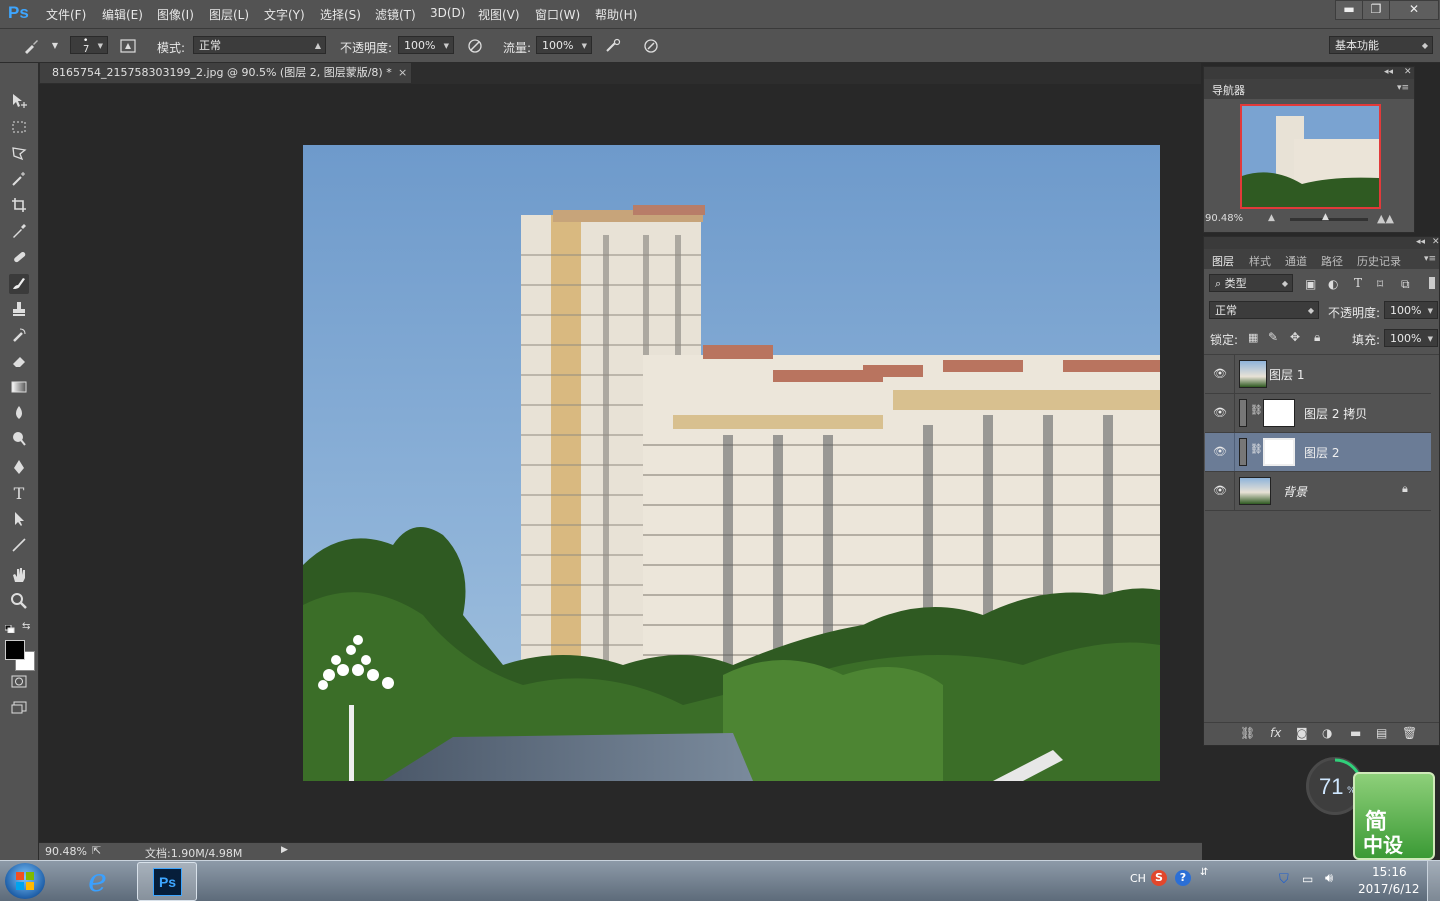 This screenshot has height=901, width=1440. I want to click on screen-mode-icon, so click(19, 708).